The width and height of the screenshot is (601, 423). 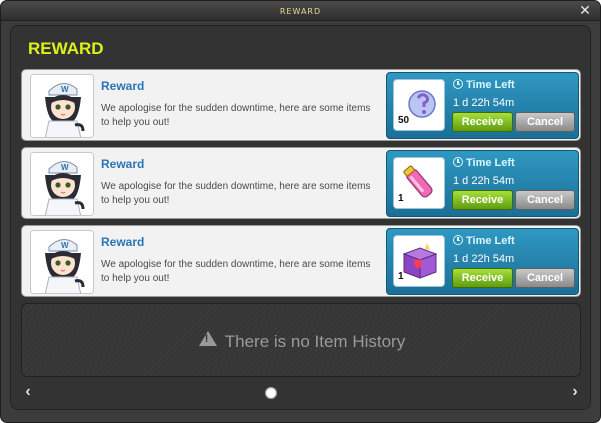 I want to click on window-title: REWARD, so click(x=300, y=11).